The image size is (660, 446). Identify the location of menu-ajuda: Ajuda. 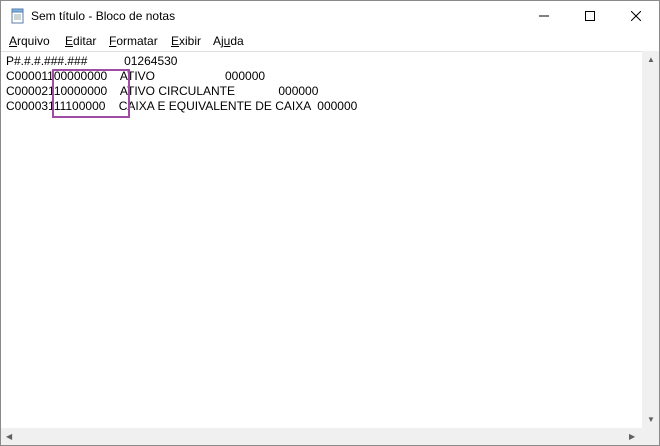
(228, 41).